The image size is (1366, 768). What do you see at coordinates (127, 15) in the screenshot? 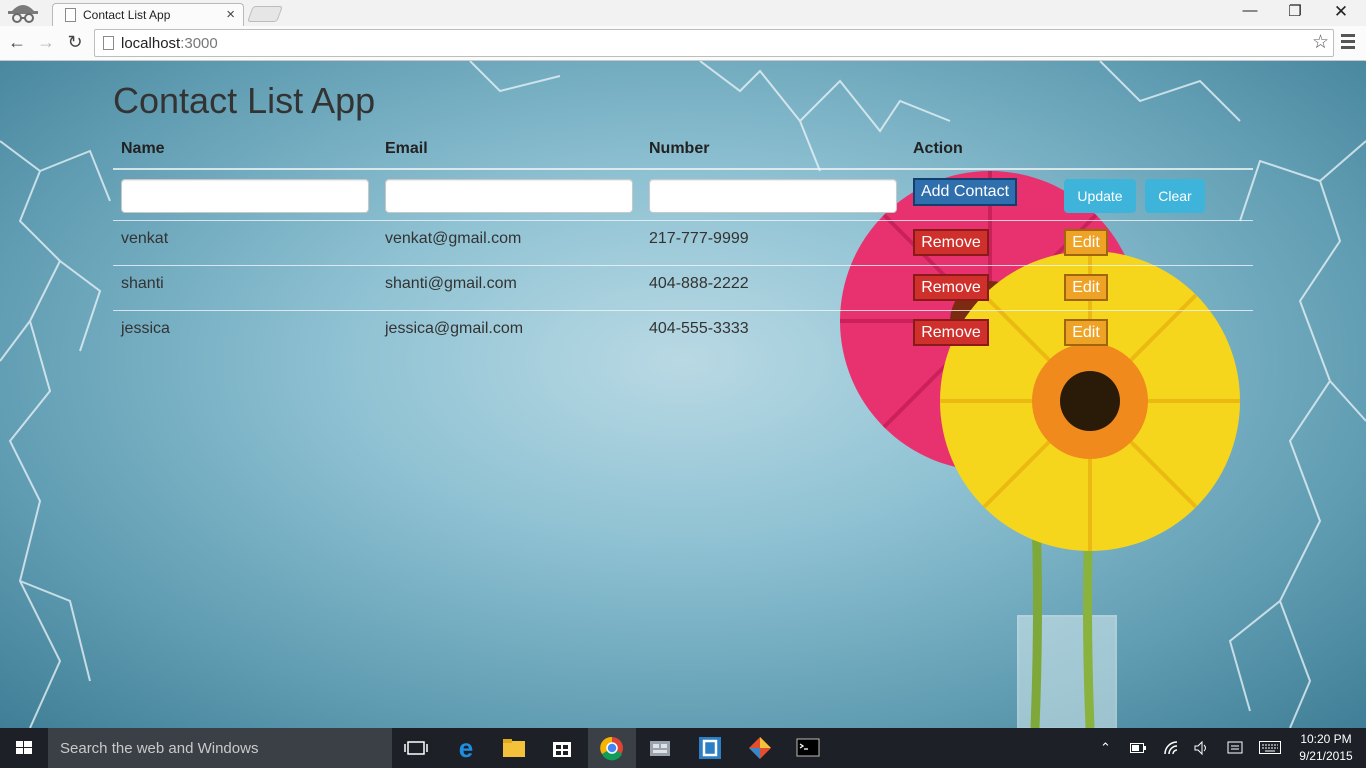
I see `tab-title: Contact List App` at bounding box center [127, 15].